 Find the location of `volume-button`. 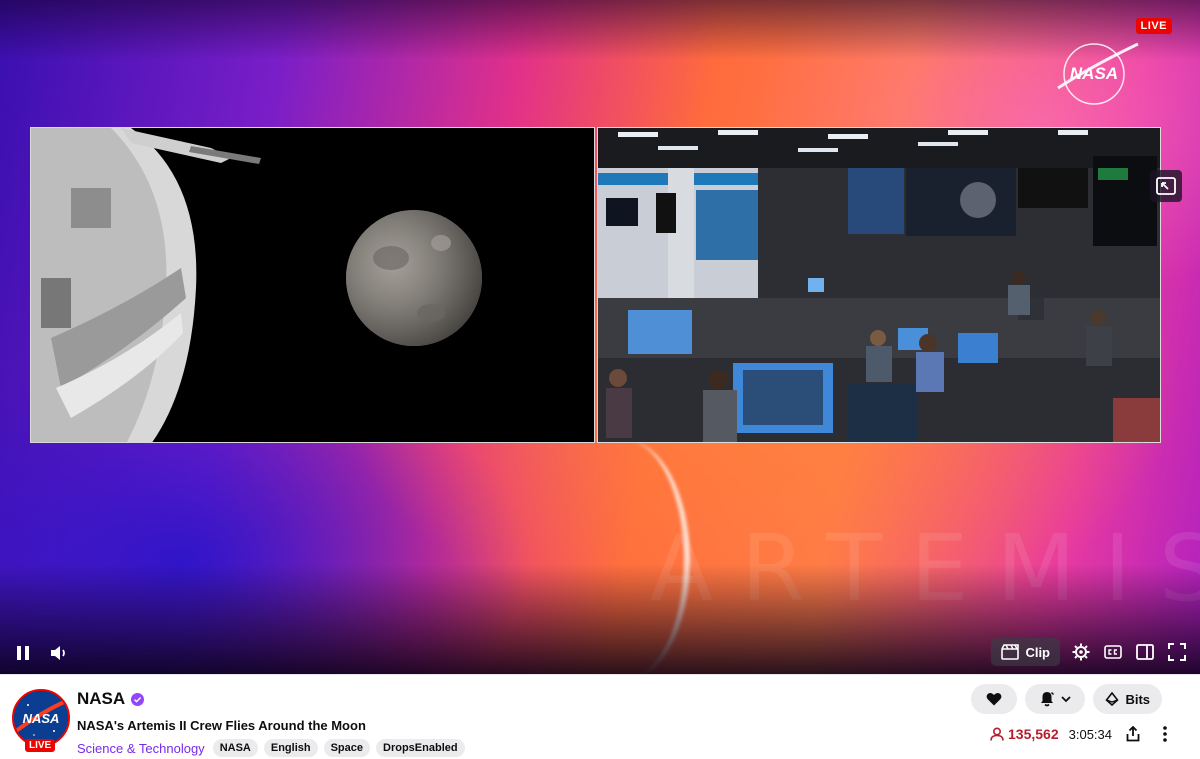

volume-button is located at coordinates (59, 653).